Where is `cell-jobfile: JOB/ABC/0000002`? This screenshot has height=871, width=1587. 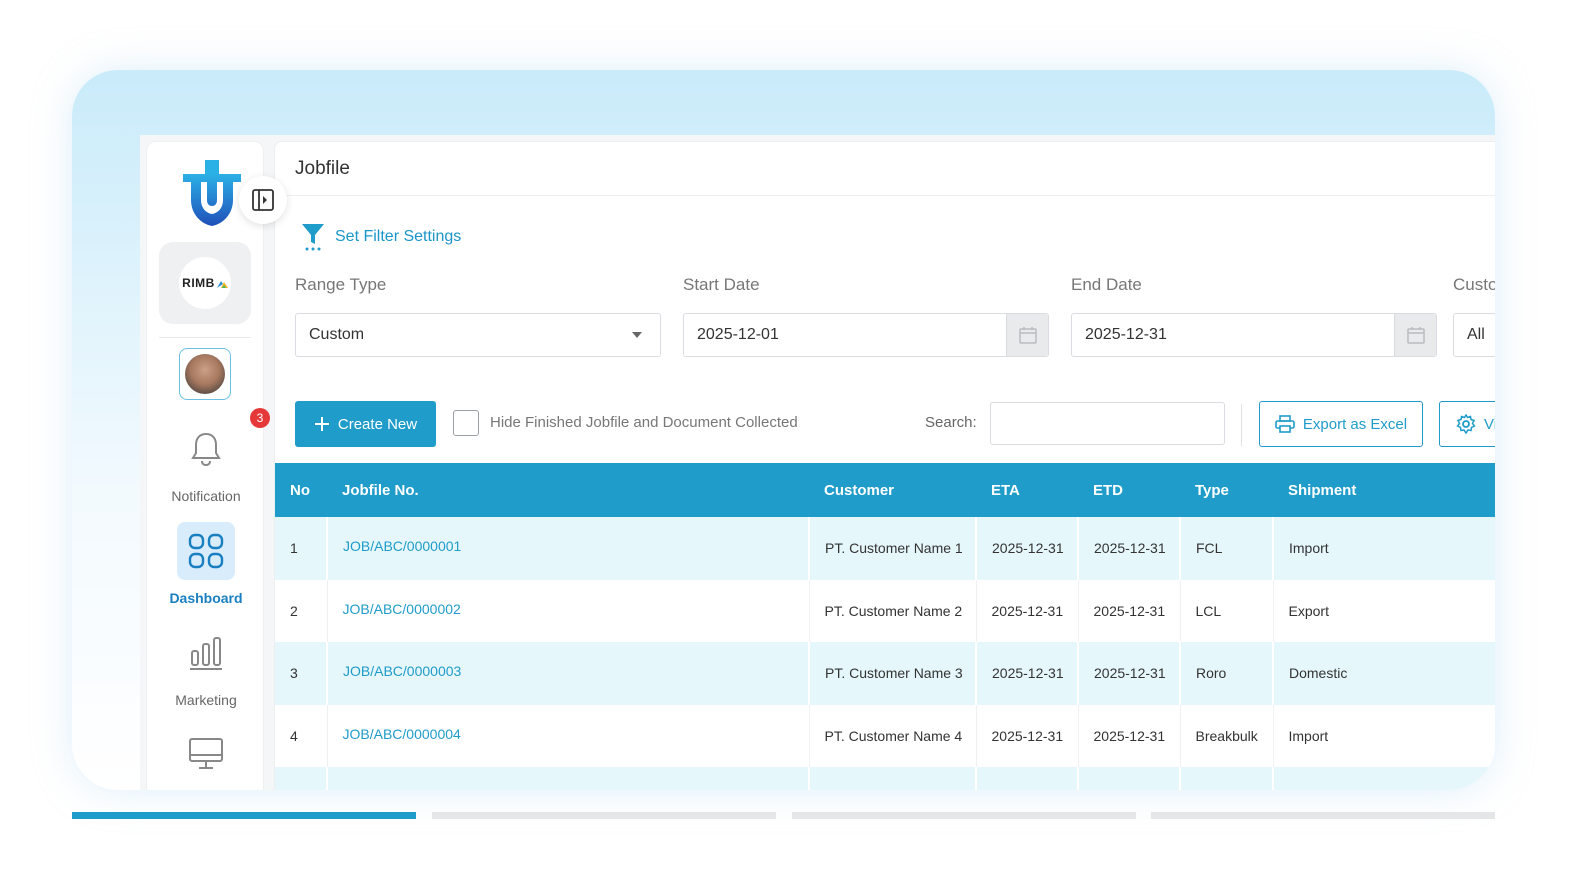
cell-jobfile: JOB/ABC/0000002 is located at coordinates (568, 610).